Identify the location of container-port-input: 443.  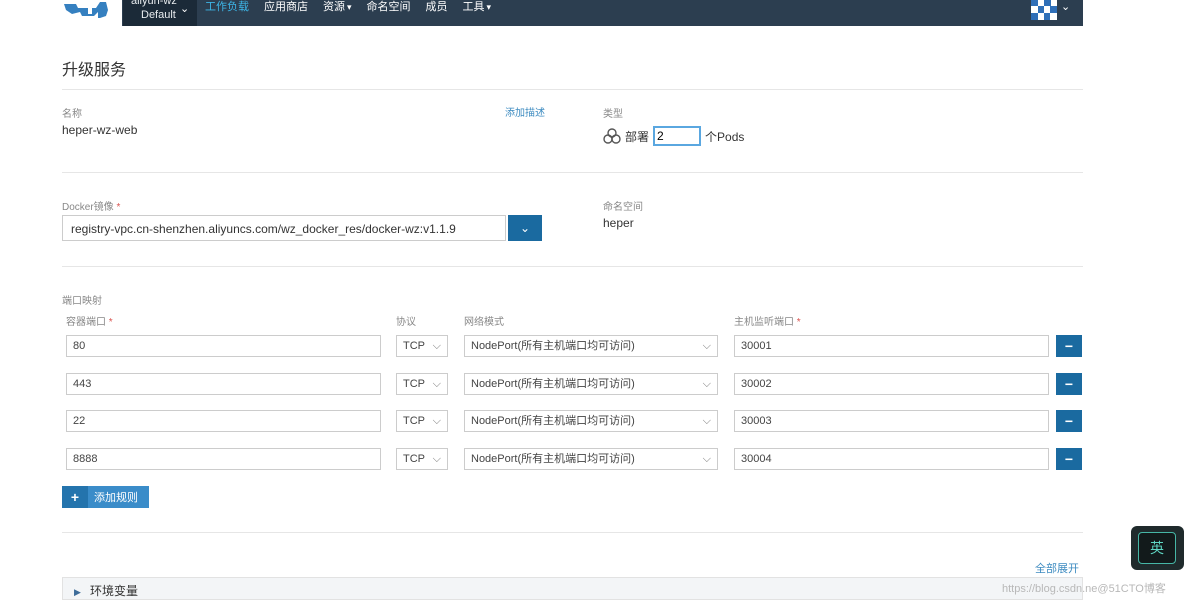
(223, 384).